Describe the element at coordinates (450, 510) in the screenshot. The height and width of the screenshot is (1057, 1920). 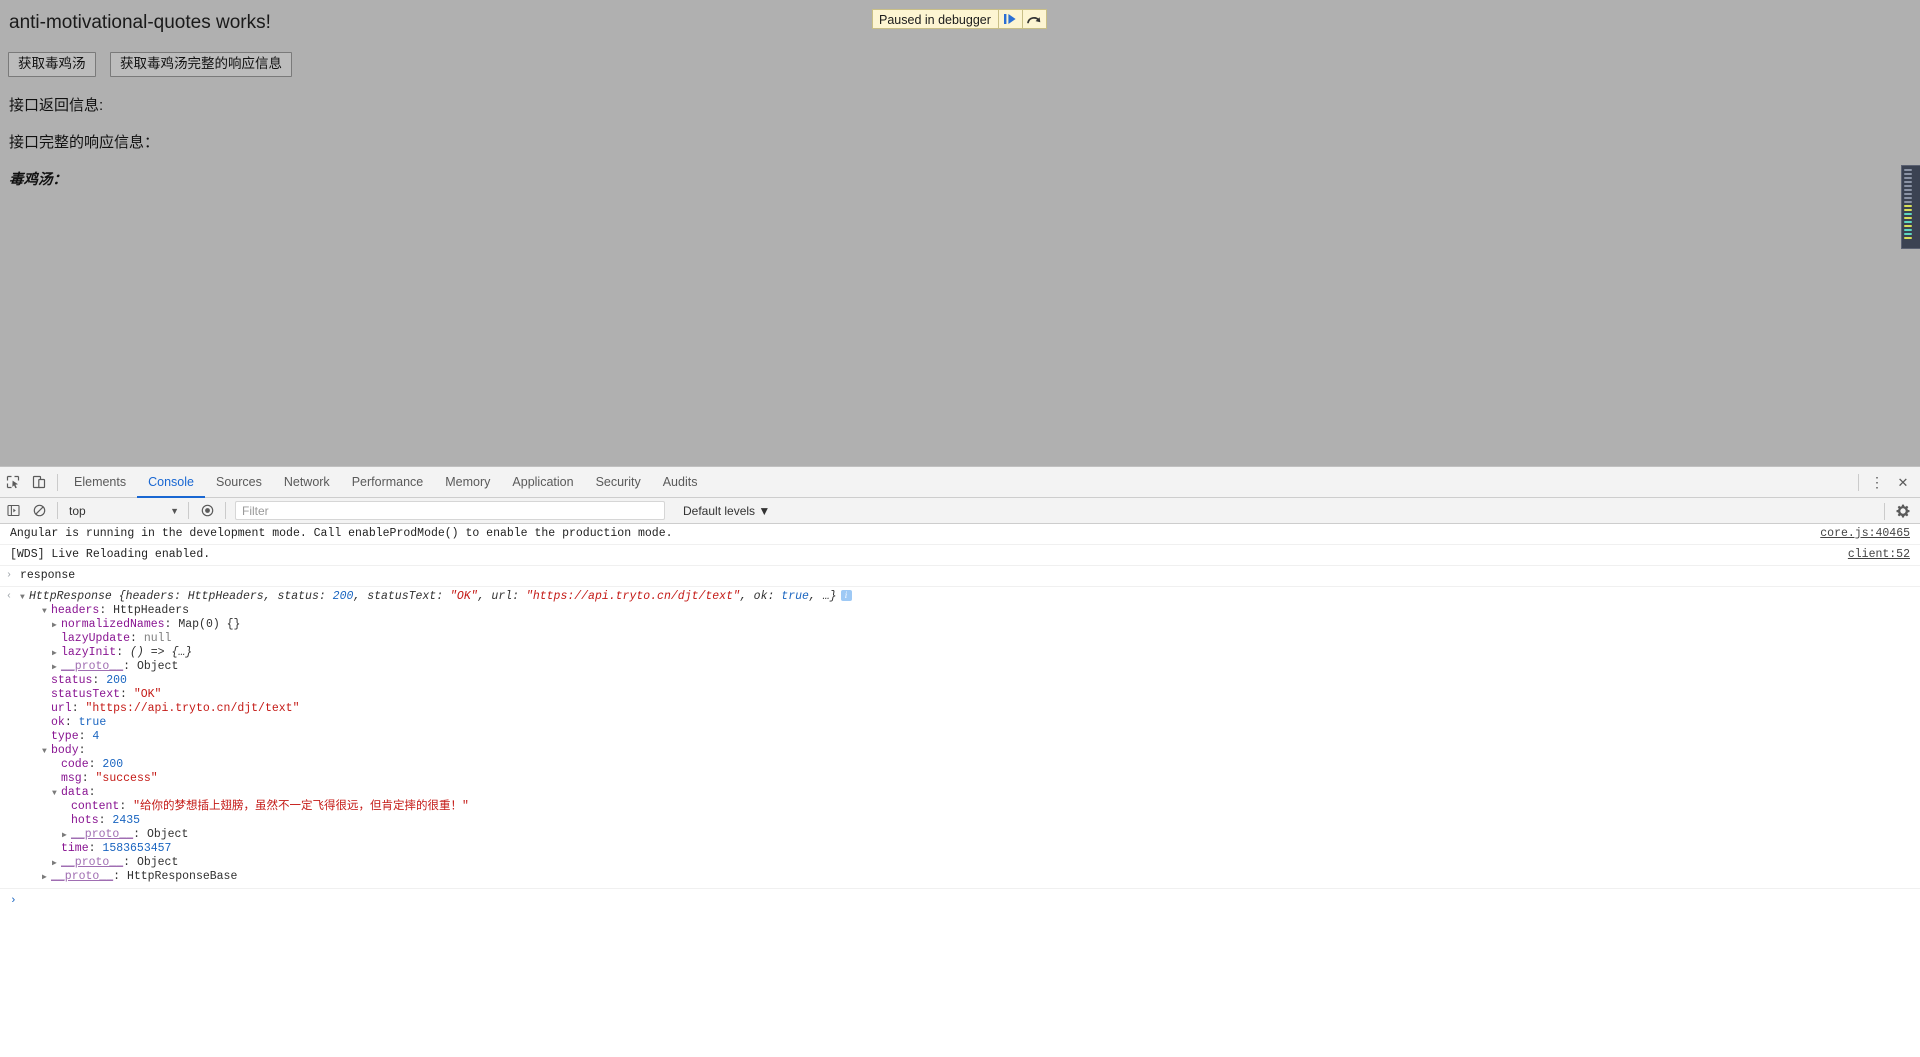
I see `console-filter-input` at that location.